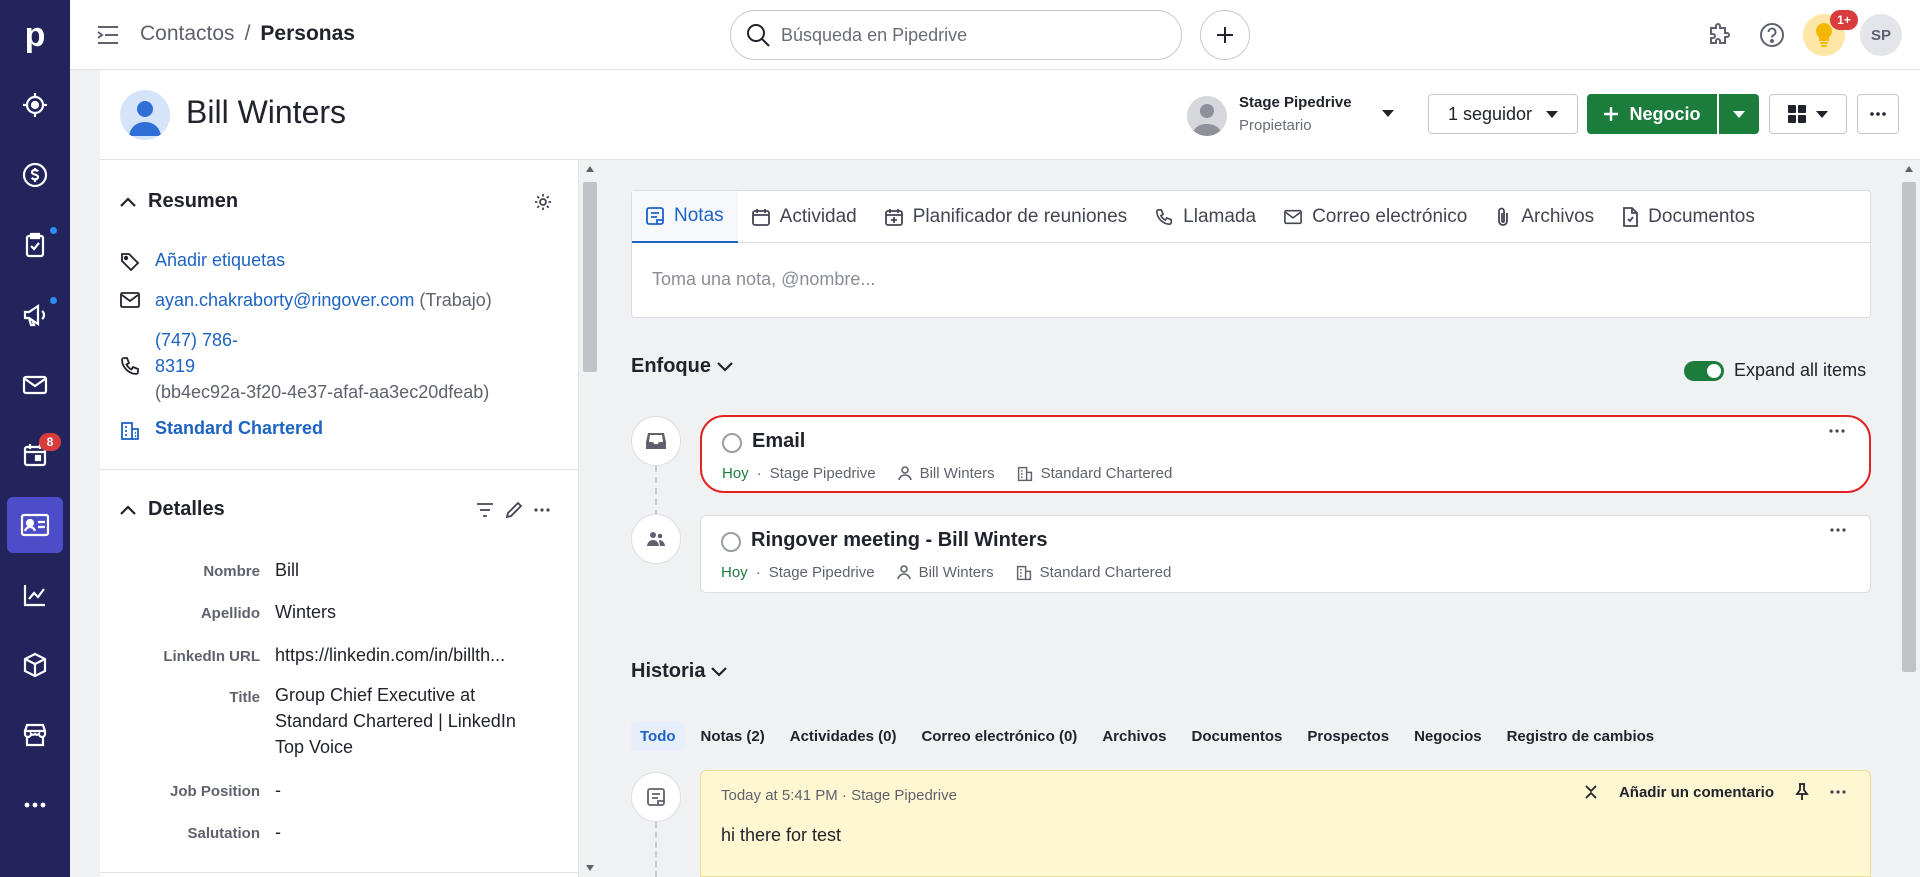 Image resolution: width=1920 pixels, height=877 pixels. I want to click on focus-item-date: Hoy, so click(735, 473).